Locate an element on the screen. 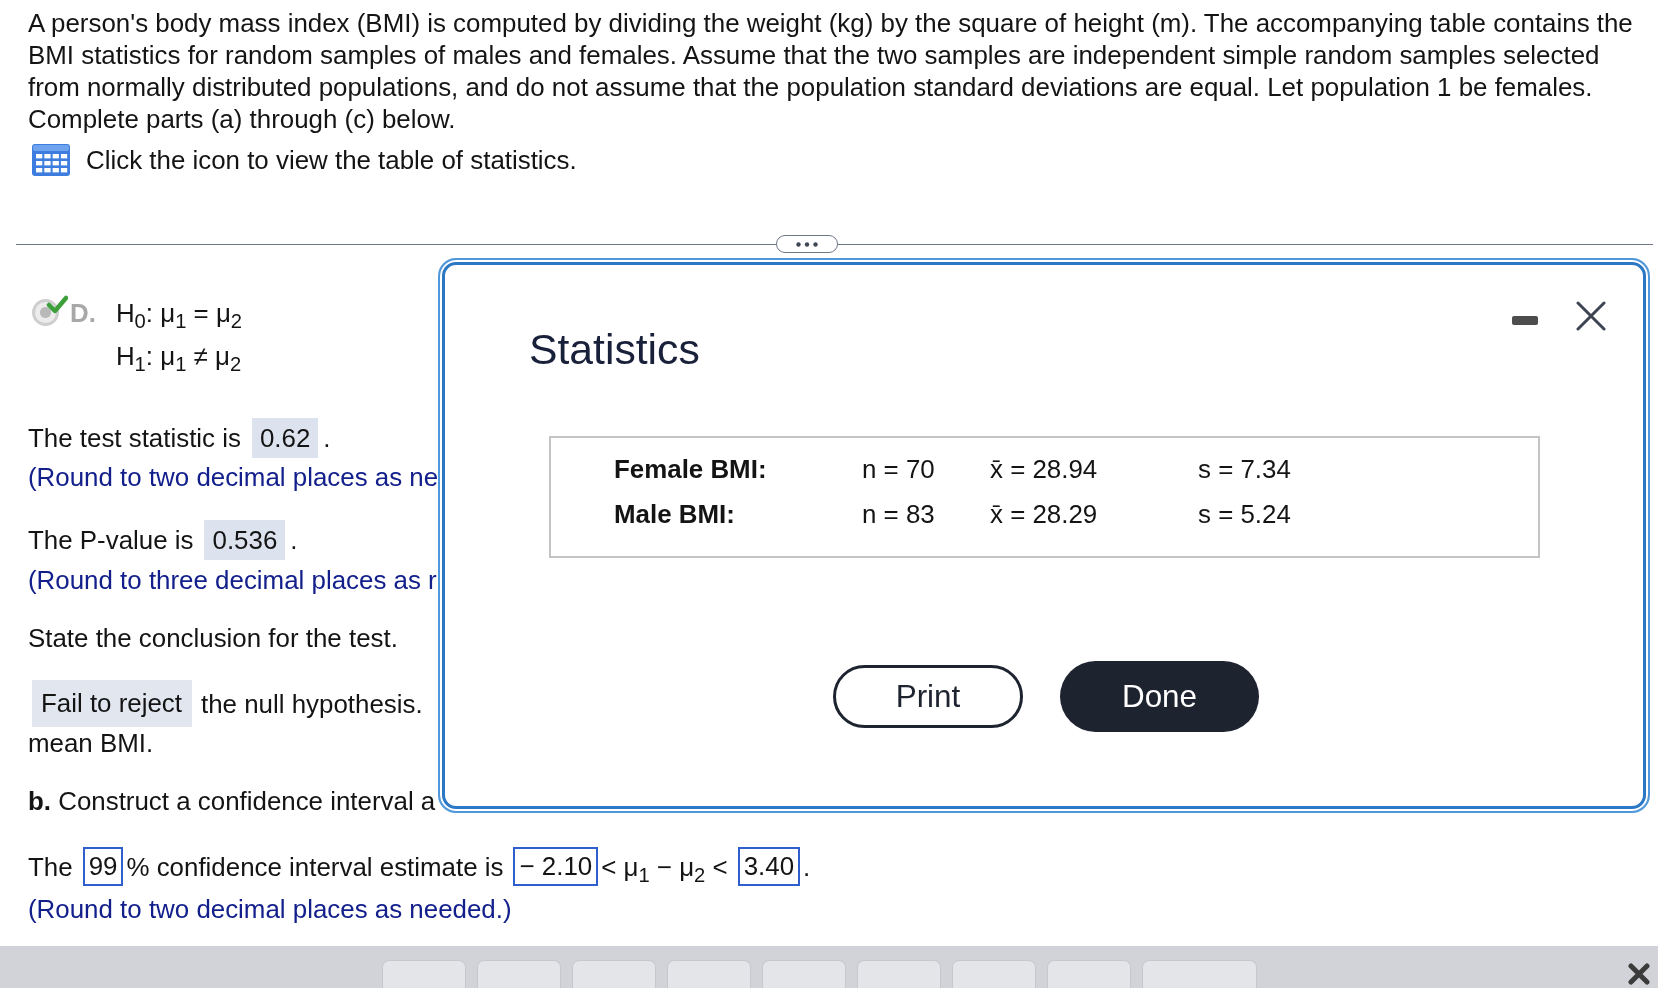 The width and height of the screenshot is (1658, 988). table-cell-text: s = 7.34 is located at coordinates (1244, 469).